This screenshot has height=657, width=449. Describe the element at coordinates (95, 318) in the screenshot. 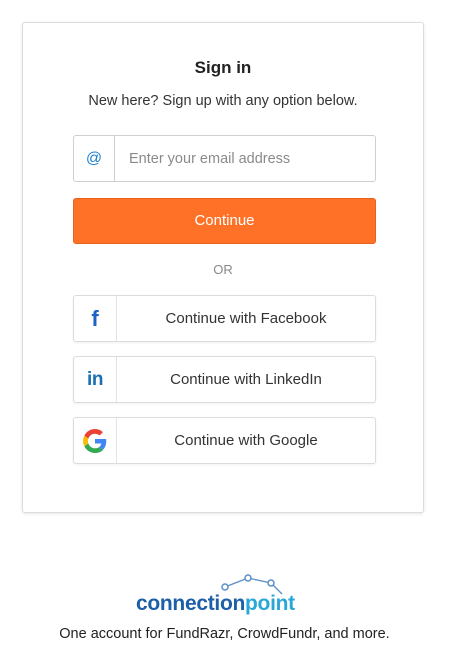

I see `facebook-icon: f` at that location.